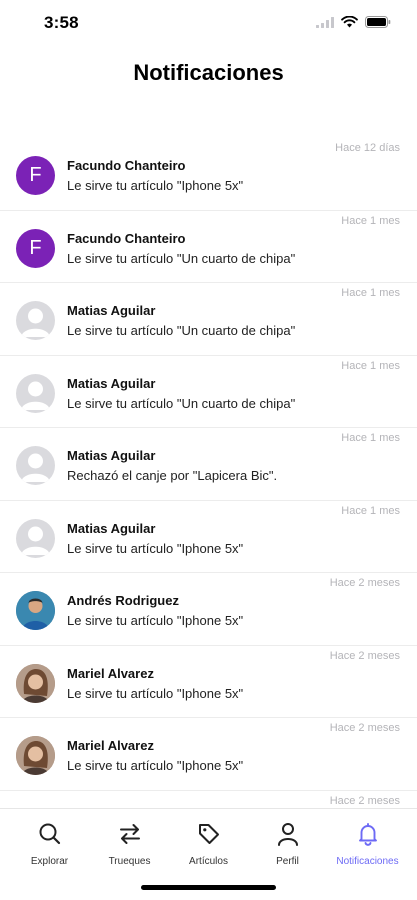 This screenshot has width=417, height=900. Describe the element at coordinates (287, 861) in the screenshot. I see `tab-label: Perfil` at that location.